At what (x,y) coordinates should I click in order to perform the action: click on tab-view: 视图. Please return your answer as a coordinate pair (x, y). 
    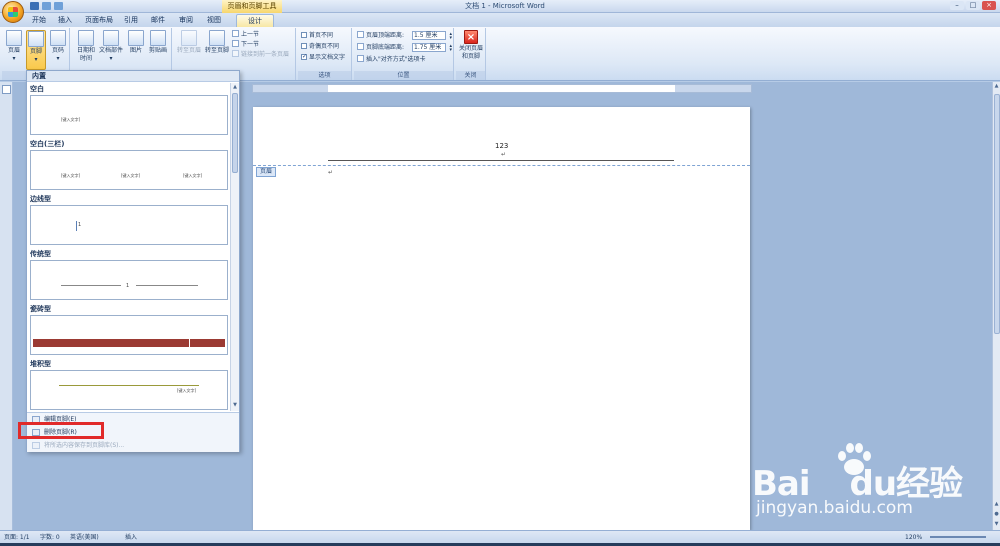
    Looking at the image, I should click on (214, 20).